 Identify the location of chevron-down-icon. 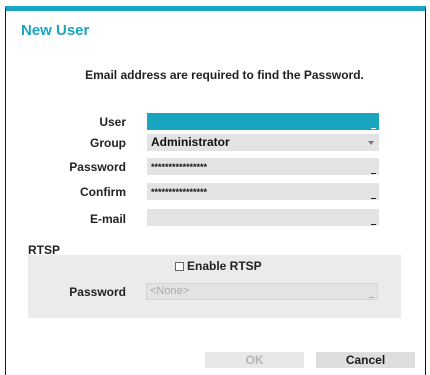
(371, 143).